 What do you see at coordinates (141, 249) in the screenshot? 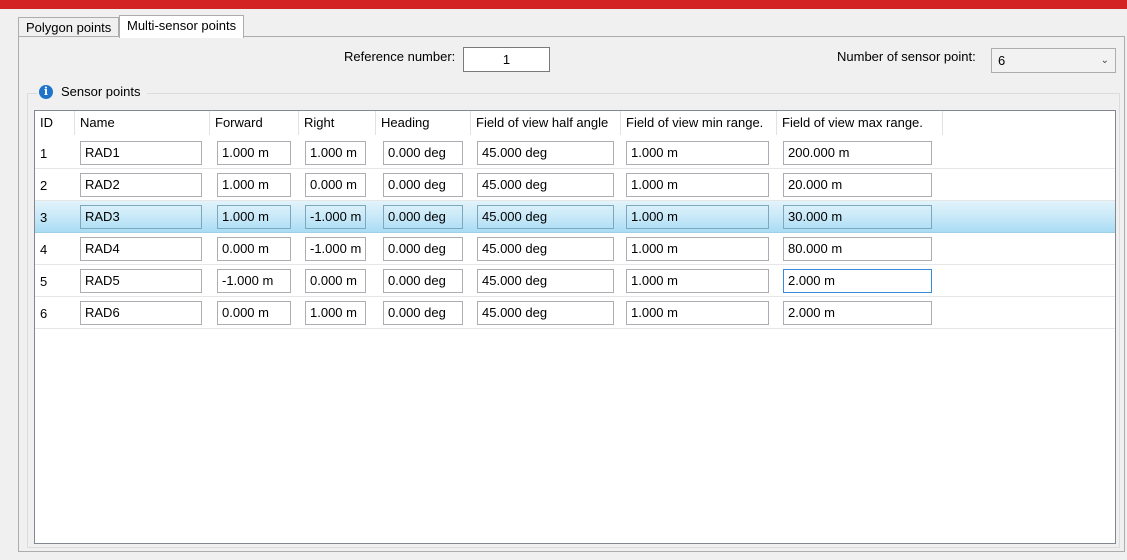
I see `name-field: RAD4` at bounding box center [141, 249].